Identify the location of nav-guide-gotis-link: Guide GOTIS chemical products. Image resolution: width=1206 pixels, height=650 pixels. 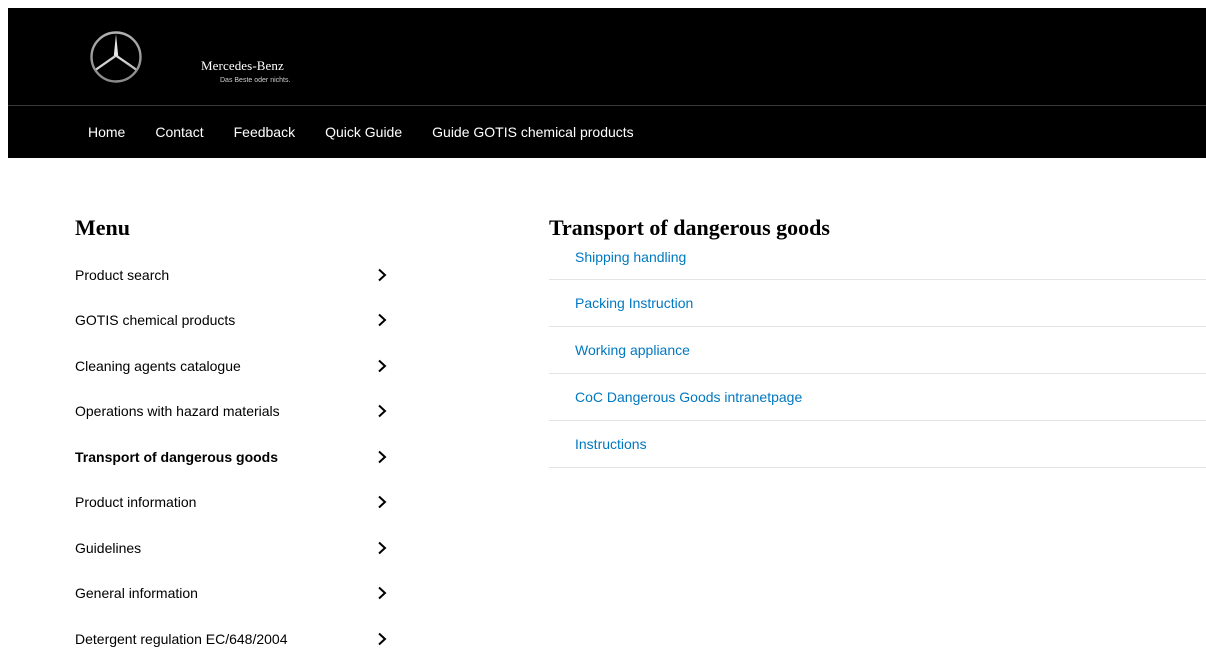
(533, 132).